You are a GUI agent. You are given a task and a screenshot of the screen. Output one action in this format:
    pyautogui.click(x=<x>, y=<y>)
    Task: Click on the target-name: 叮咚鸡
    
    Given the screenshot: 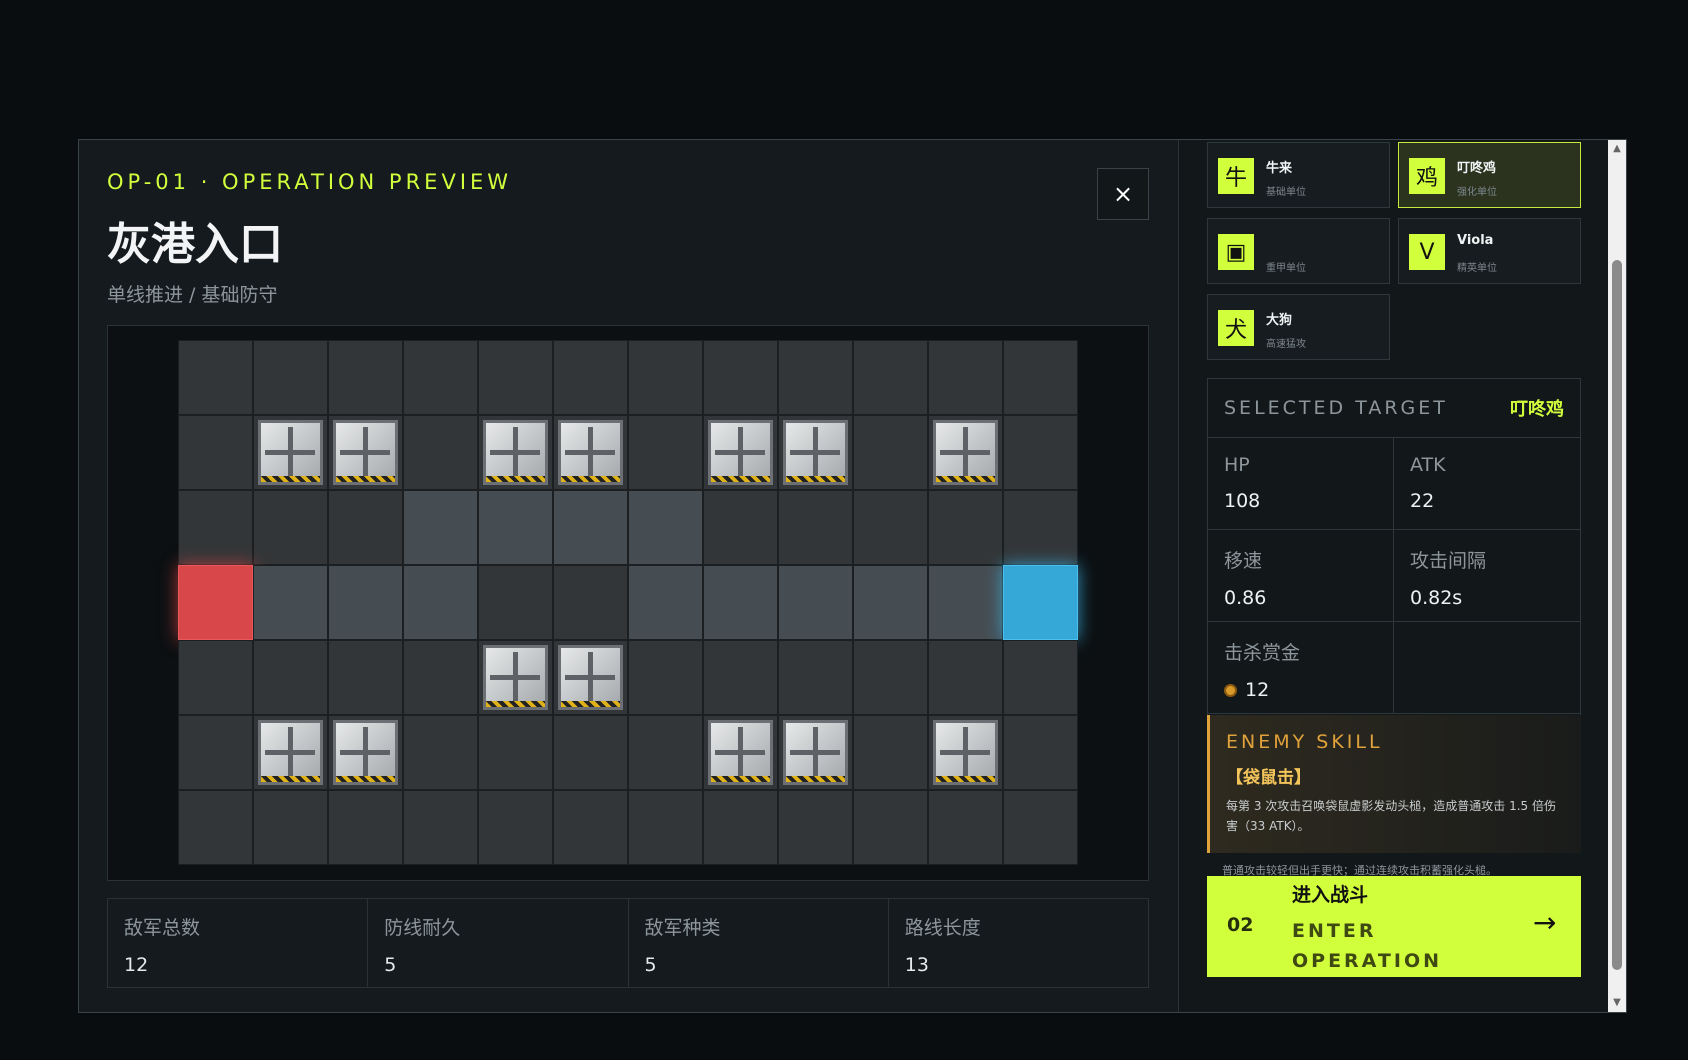 What is the action you would take?
    pyautogui.click(x=1537, y=409)
    